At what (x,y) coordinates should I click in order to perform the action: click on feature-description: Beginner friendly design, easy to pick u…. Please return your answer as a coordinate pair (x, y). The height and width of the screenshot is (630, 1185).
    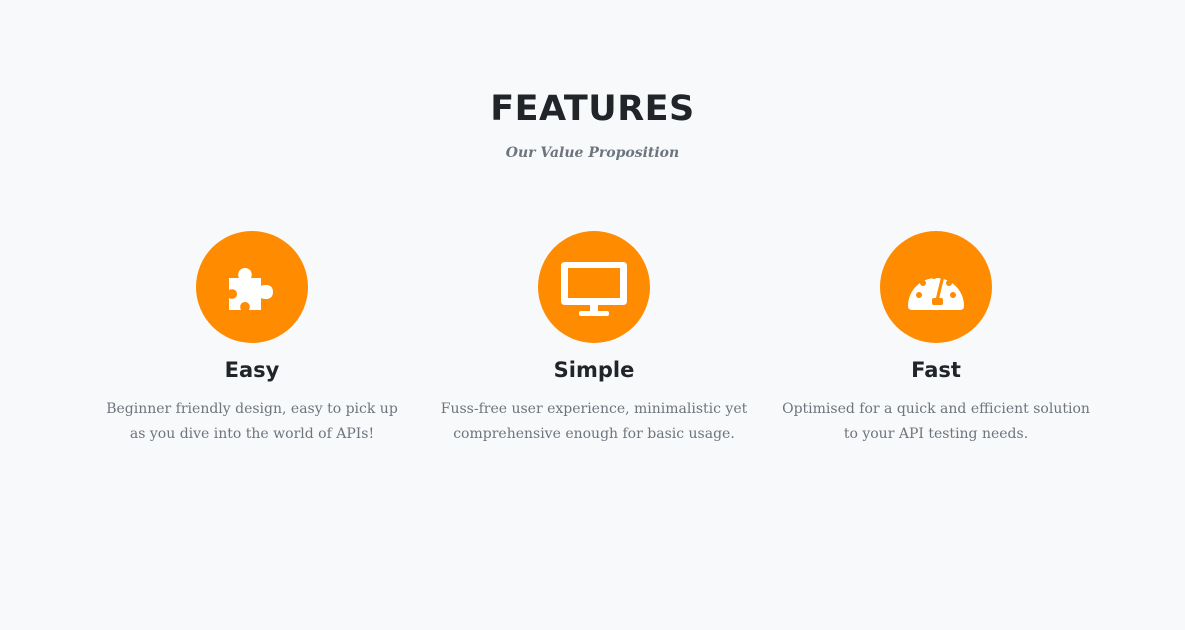
    Looking at the image, I should click on (252, 421).